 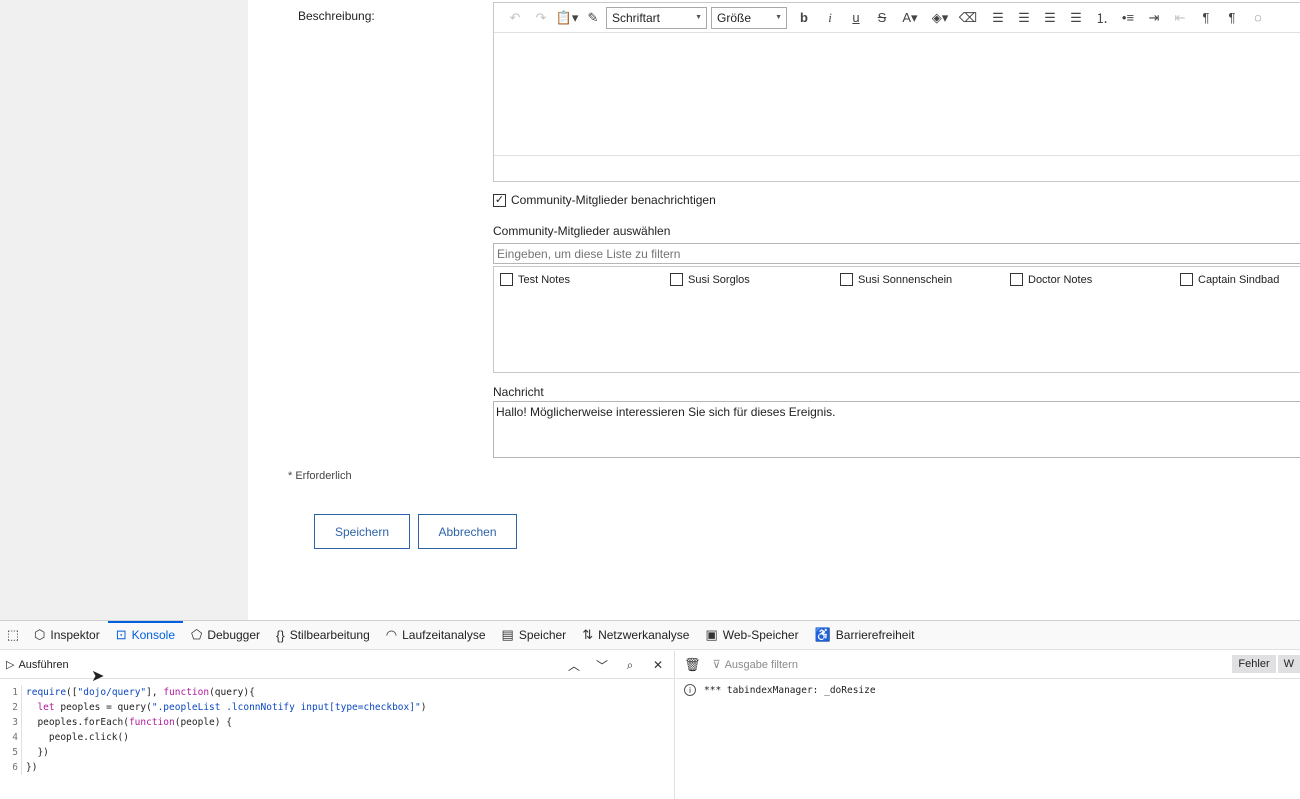 I want to click on align-right-icon: ☰, so click(x=1050, y=18).